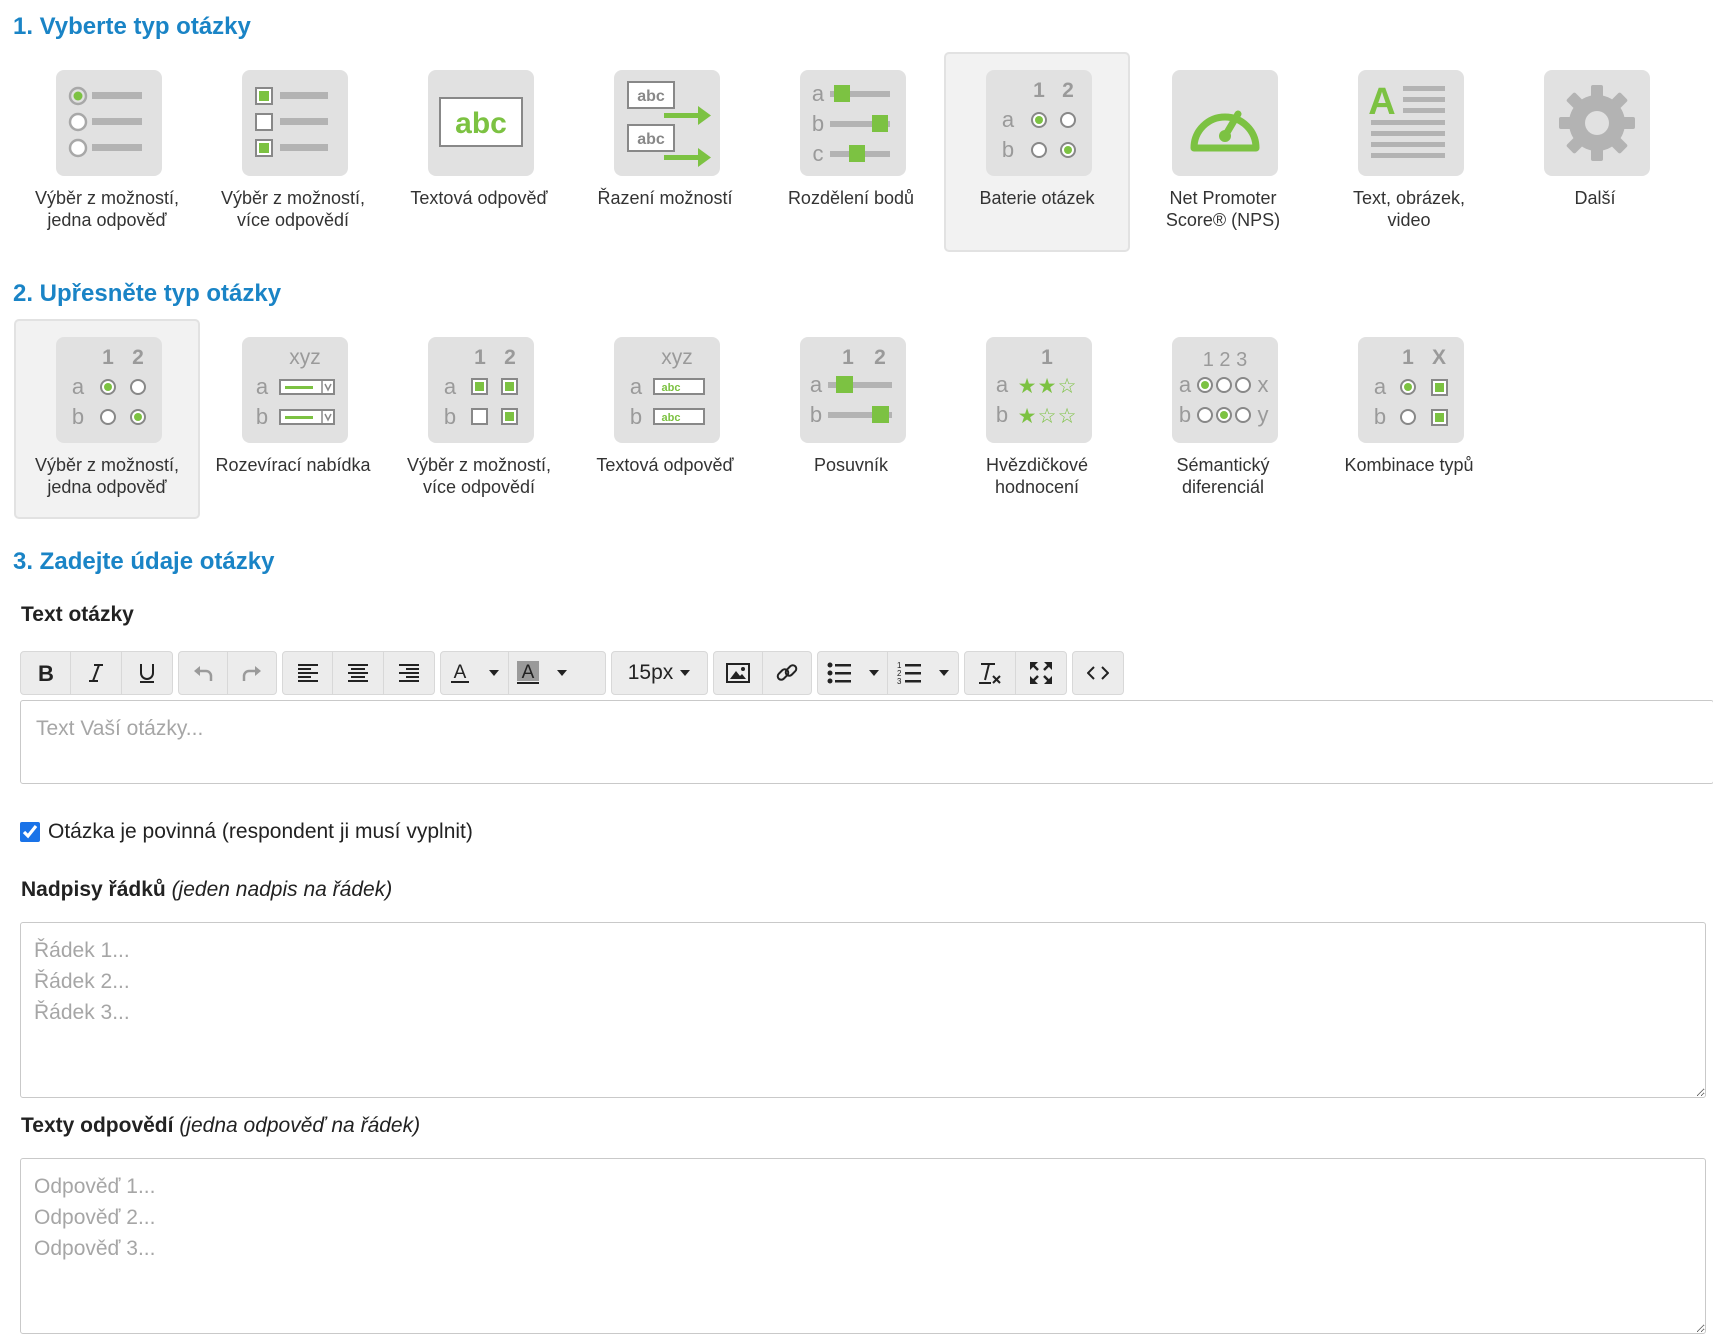 This screenshot has width=1713, height=1342. What do you see at coordinates (899, 681) in the screenshot?
I see `svg-text: 3` at bounding box center [899, 681].